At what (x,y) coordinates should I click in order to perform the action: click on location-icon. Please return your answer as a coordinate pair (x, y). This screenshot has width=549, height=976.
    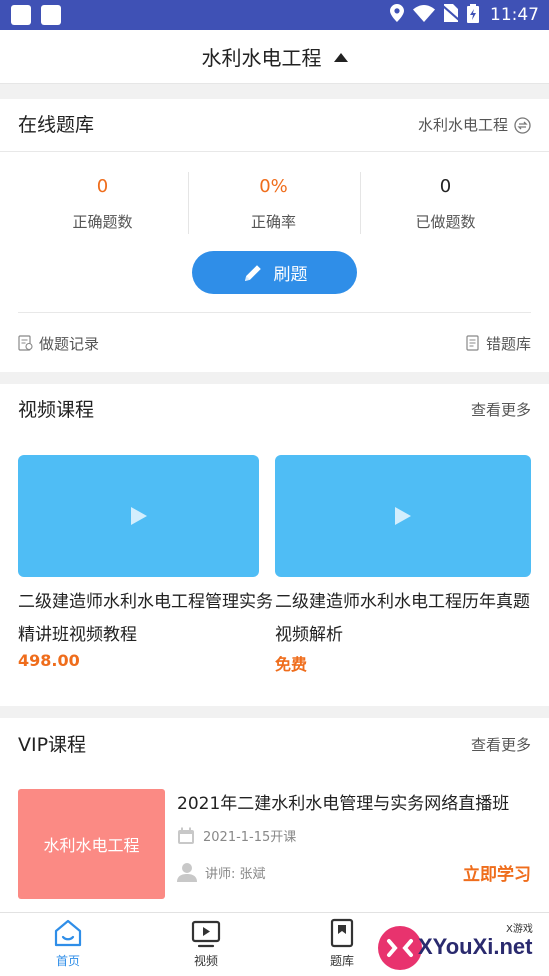
    Looking at the image, I should click on (397, 15).